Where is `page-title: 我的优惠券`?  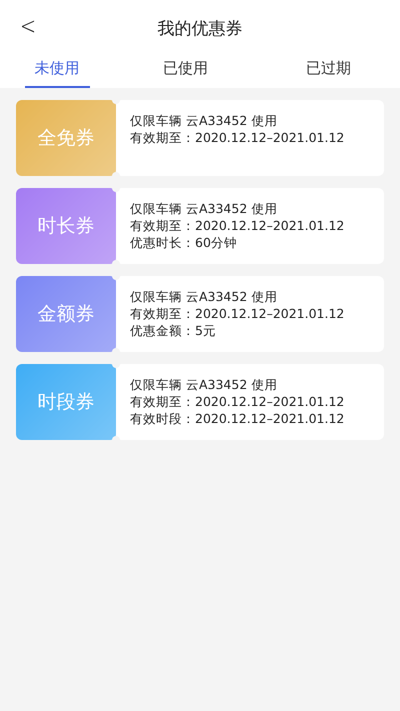 page-title: 我的优惠券 is located at coordinates (200, 29).